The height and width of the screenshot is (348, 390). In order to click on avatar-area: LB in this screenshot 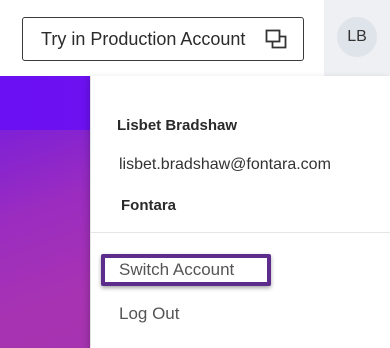, I will do `click(357, 38)`.